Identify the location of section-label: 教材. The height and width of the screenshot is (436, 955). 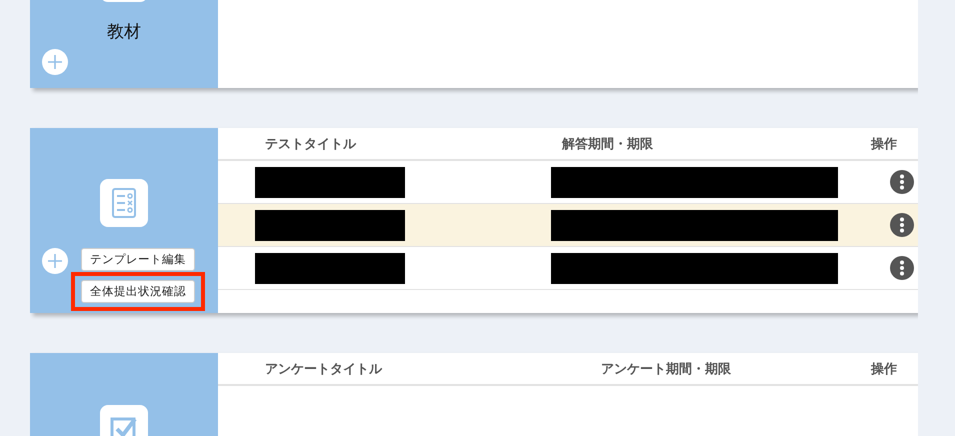
(124, 32).